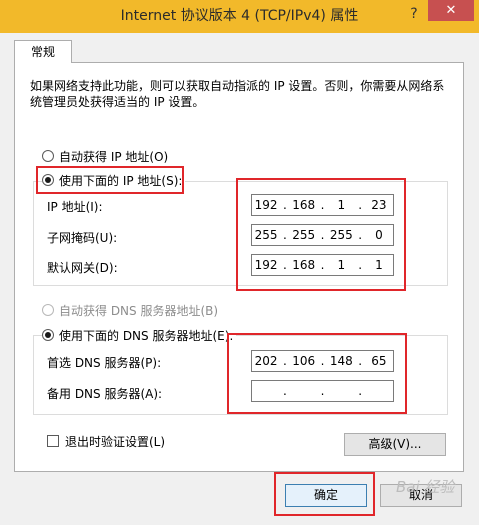  Describe the element at coordinates (43, 51) in the screenshot. I see `tab-general: 常规` at that location.